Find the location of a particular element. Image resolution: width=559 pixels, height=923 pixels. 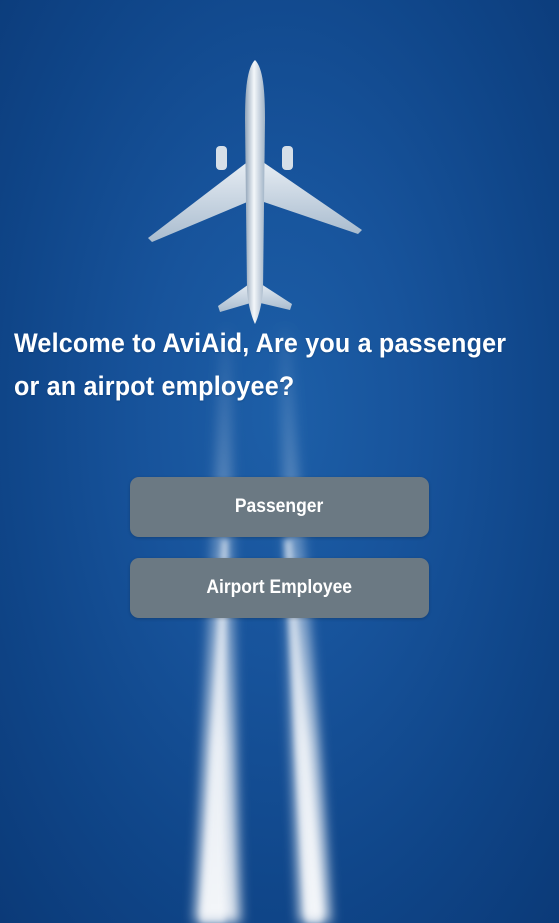

passenger-button: Passenger is located at coordinates (279, 507).